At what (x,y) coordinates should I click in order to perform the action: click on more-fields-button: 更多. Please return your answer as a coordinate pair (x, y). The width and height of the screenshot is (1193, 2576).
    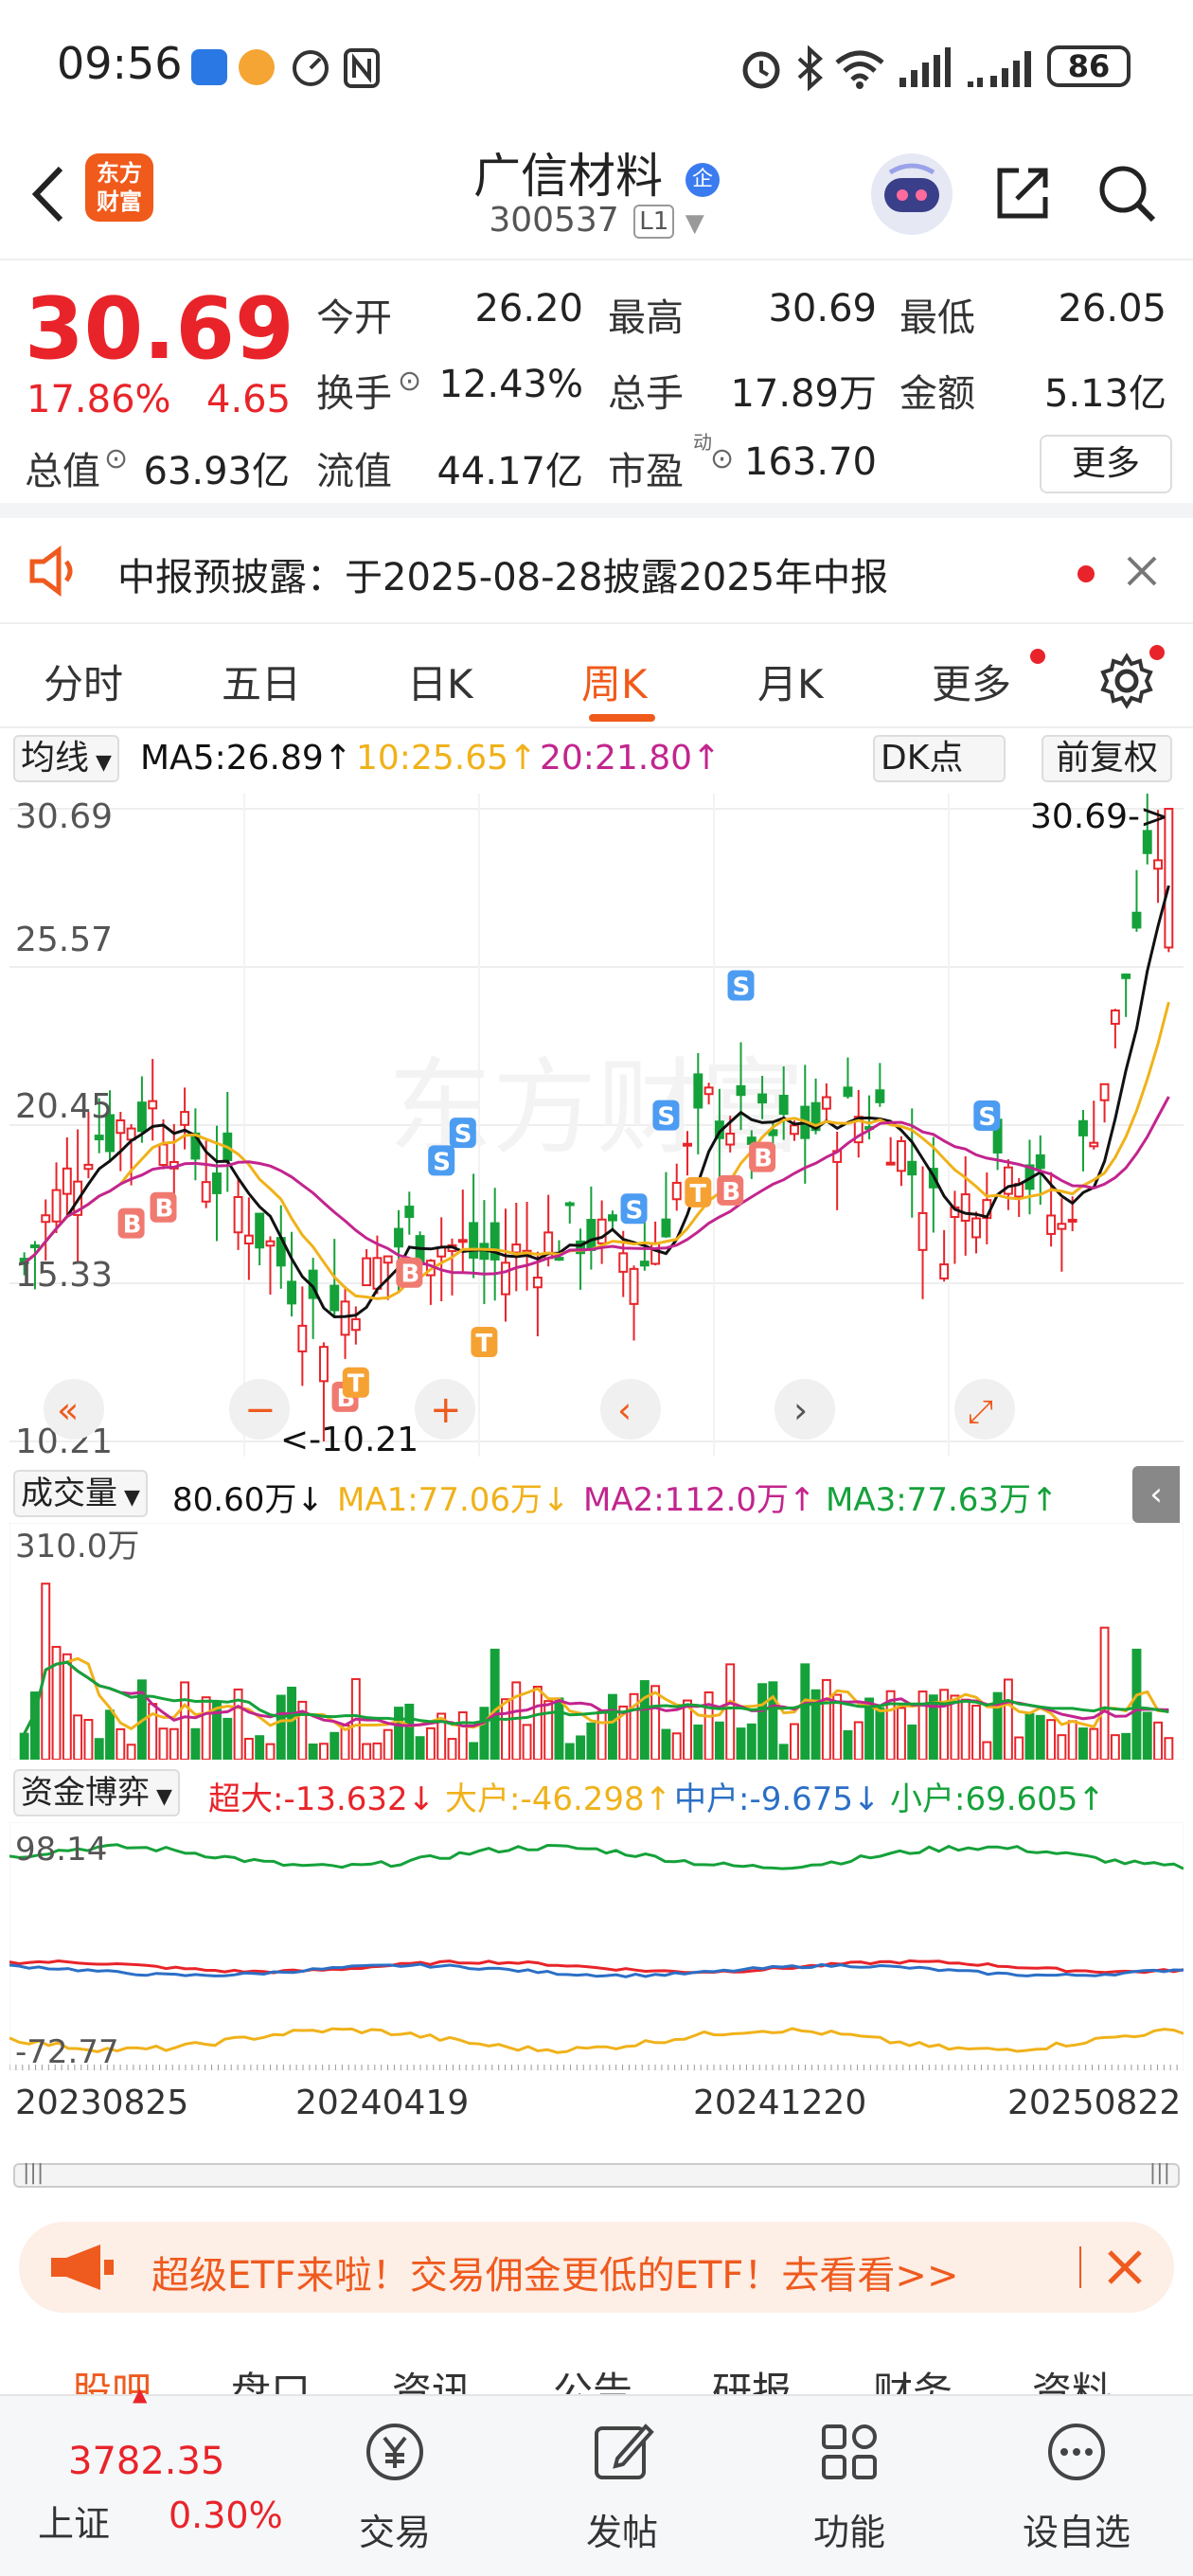
    Looking at the image, I should click on (1106, 464).